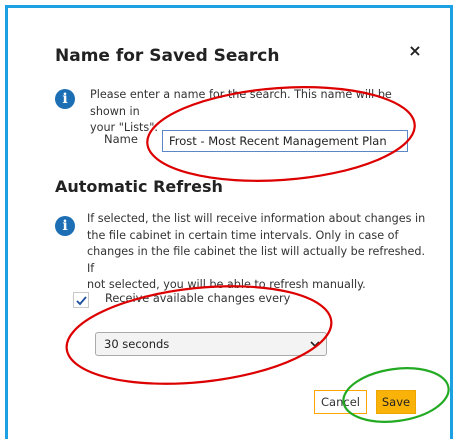 The height and width of the screenshot is (439, 464). I want to click on checkmark-icon, so click(81, 301).